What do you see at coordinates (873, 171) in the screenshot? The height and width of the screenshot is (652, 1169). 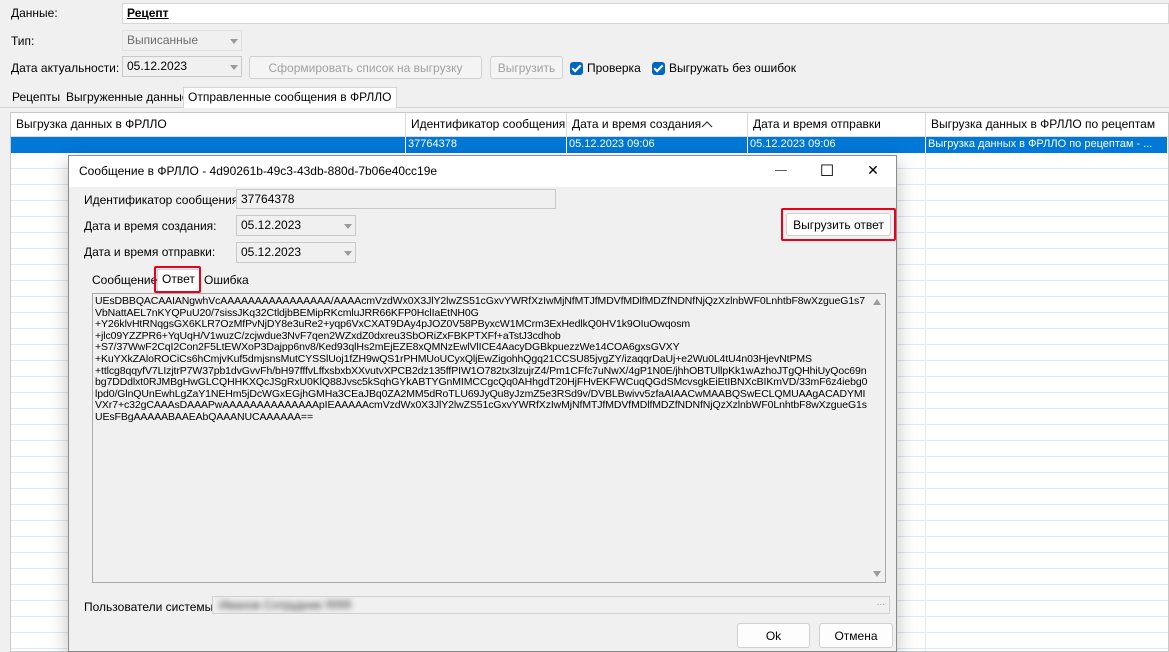 I see `close-icon: ✕` at bounding box center [873, 171].